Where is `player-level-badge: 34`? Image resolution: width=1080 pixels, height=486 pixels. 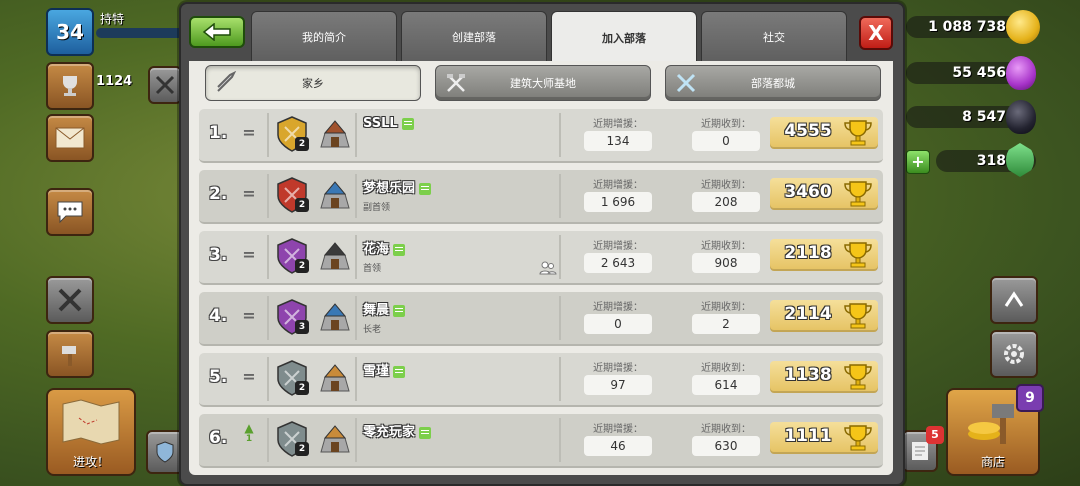
player-level-badge: 34 is located at coordinates (70, 32).